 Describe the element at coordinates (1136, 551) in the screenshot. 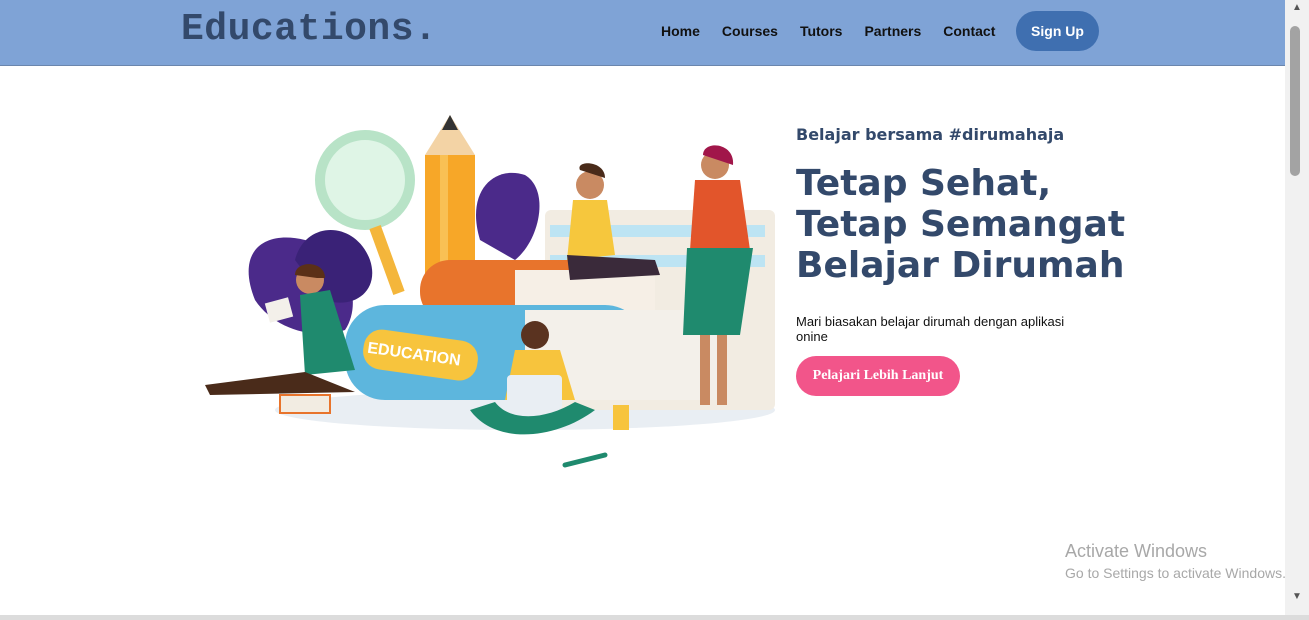

I see `watermark-title: Activate Windows` at that location.